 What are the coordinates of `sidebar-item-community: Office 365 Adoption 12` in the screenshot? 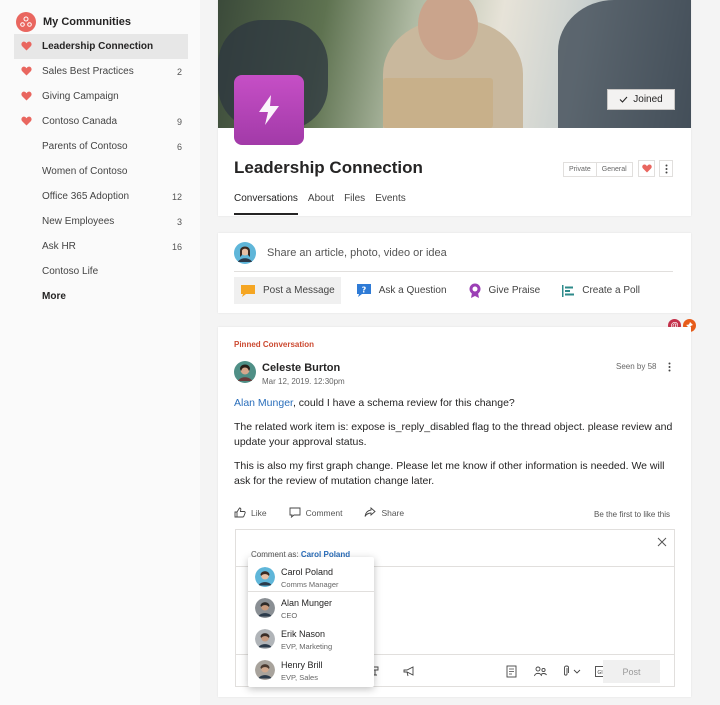 It's located at (101, 196).